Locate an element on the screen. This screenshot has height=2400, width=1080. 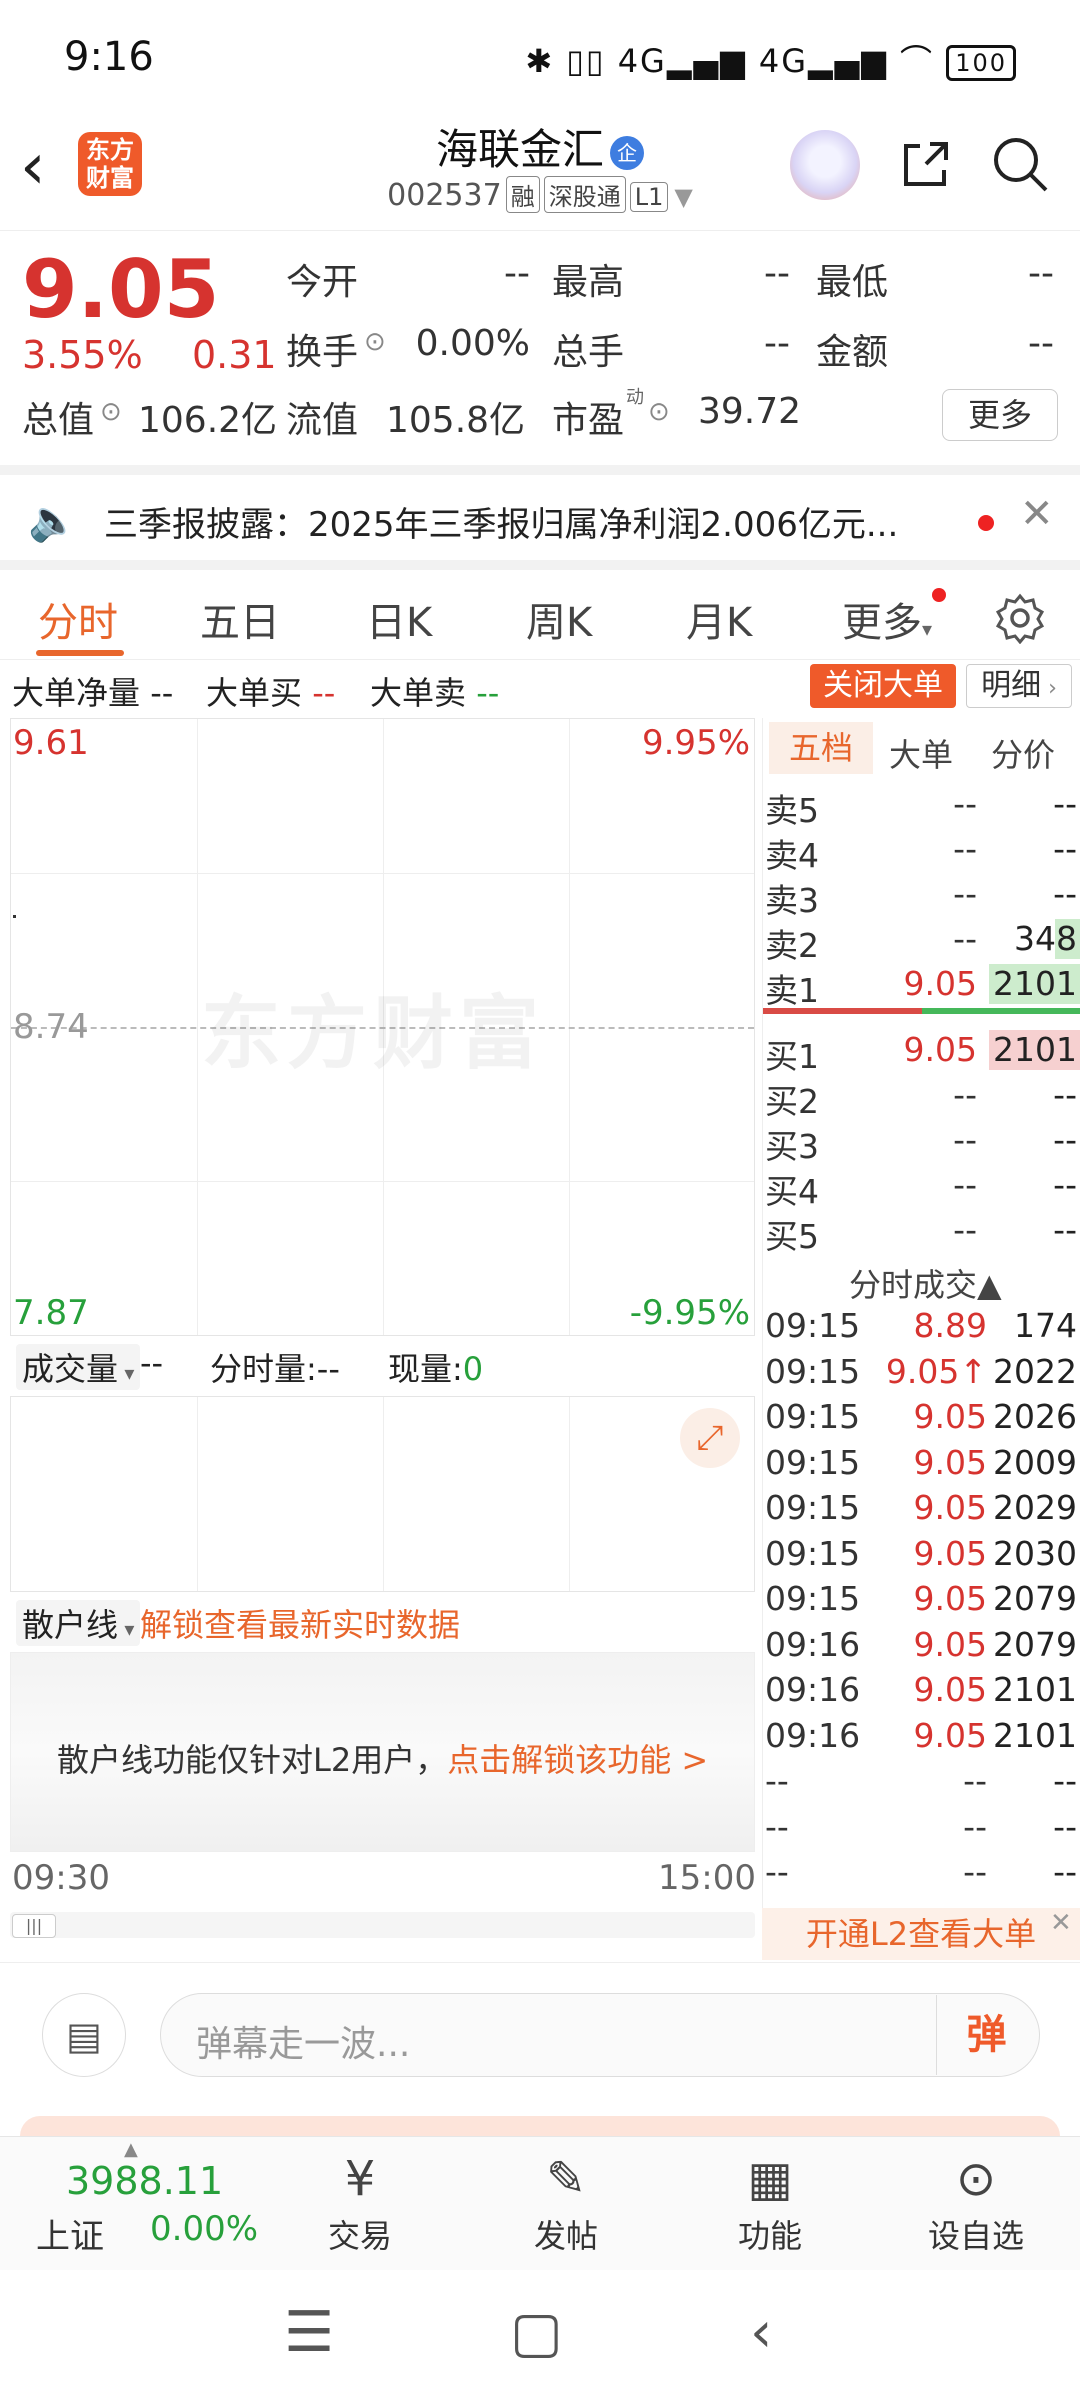
tab-5day: 五日 is located at coordinates (240, 619).